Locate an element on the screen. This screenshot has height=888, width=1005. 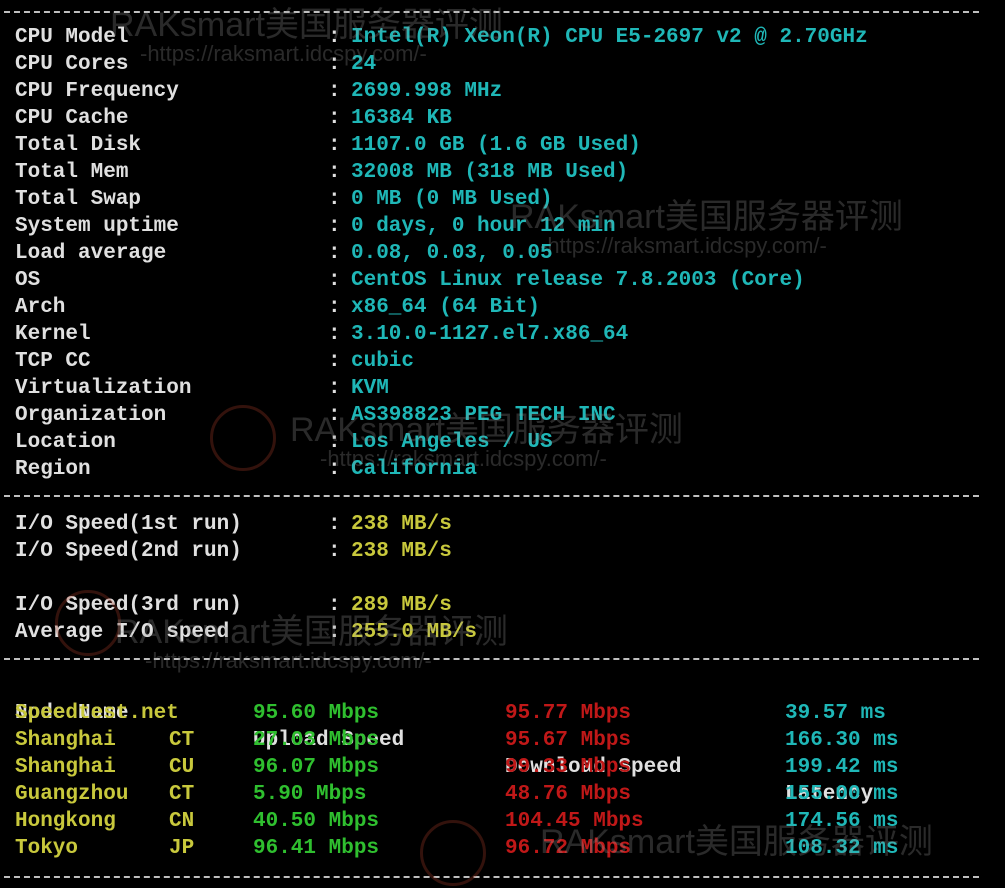
info-value: AS398823 PEG TECH INC is located at coordinates (483, 415).